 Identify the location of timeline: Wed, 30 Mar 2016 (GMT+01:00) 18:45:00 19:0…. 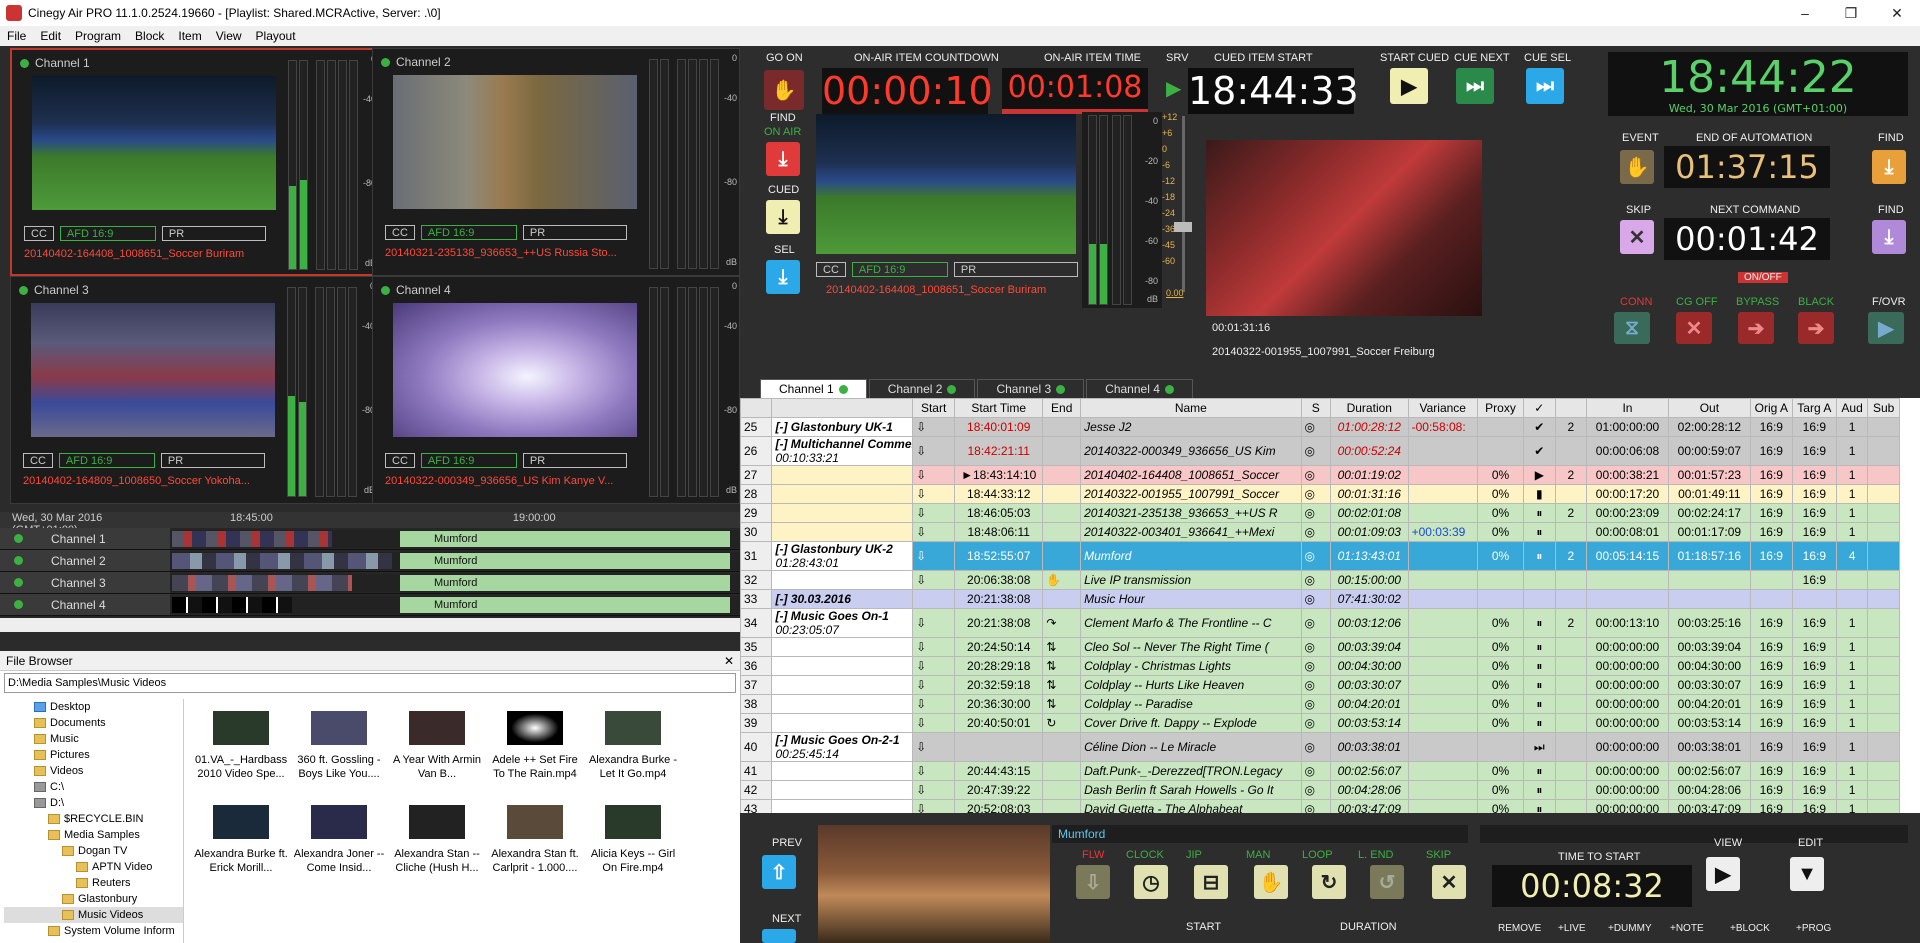
(370, 572).